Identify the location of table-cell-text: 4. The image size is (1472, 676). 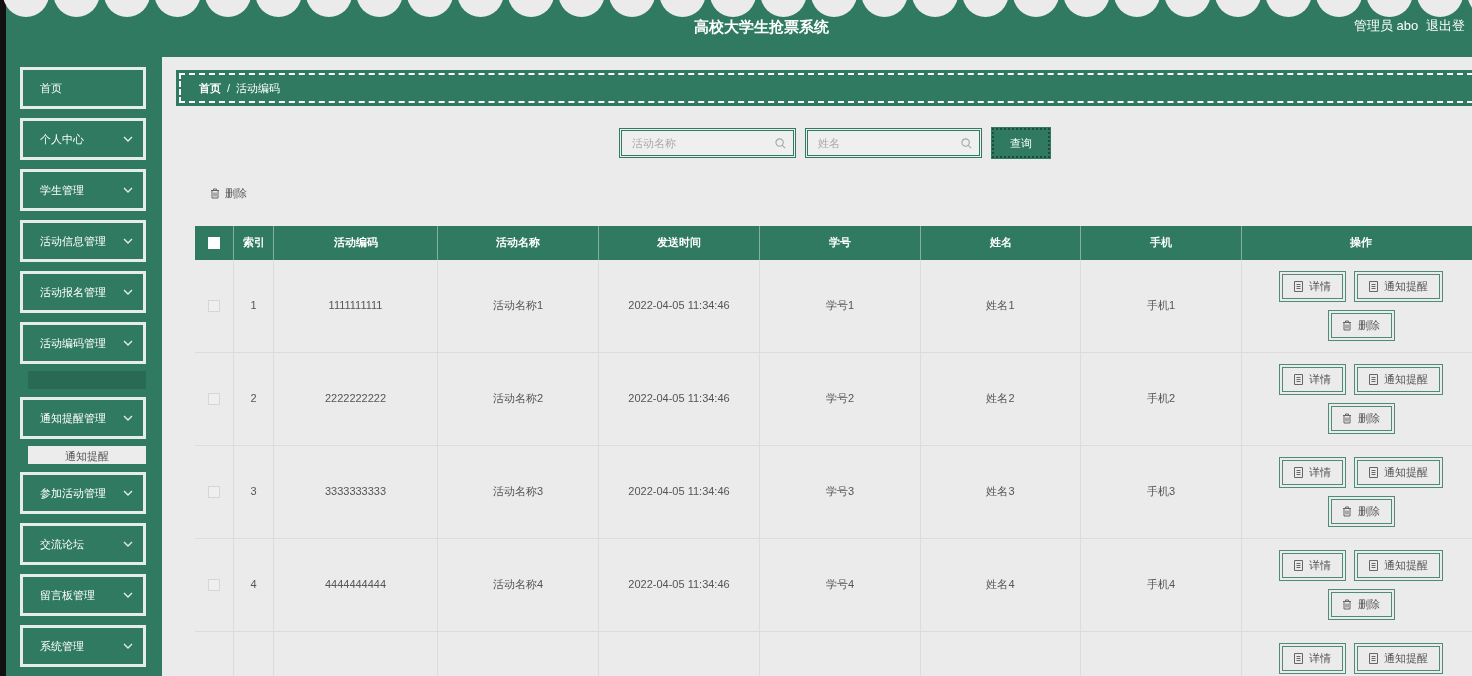
(253, 585).